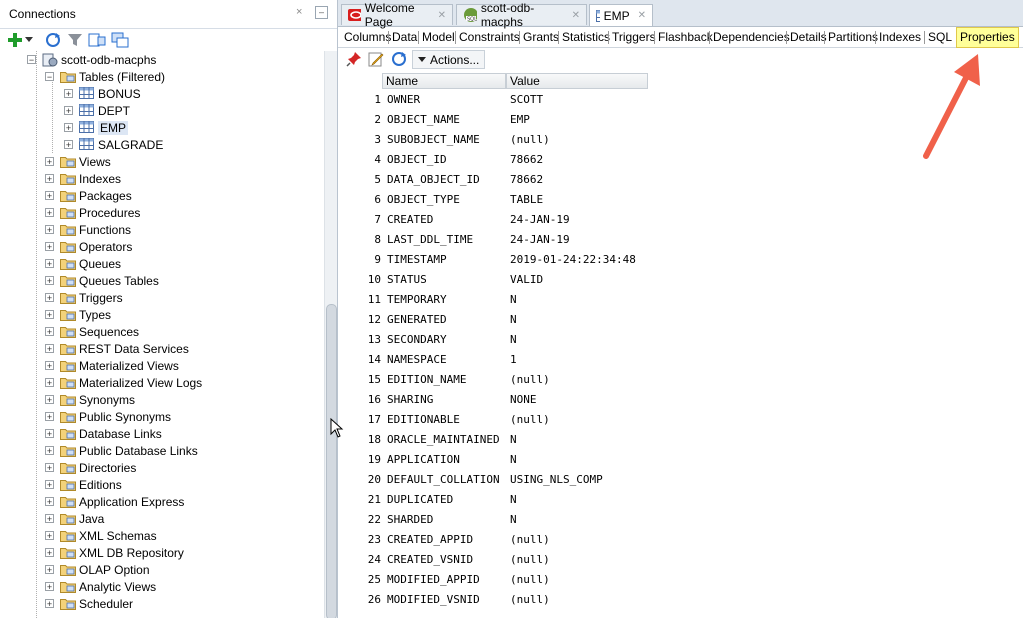  Describe the element at coordinates (634, 37) in the screenshot. I see `subtab-triggers: Triggers` at that location.